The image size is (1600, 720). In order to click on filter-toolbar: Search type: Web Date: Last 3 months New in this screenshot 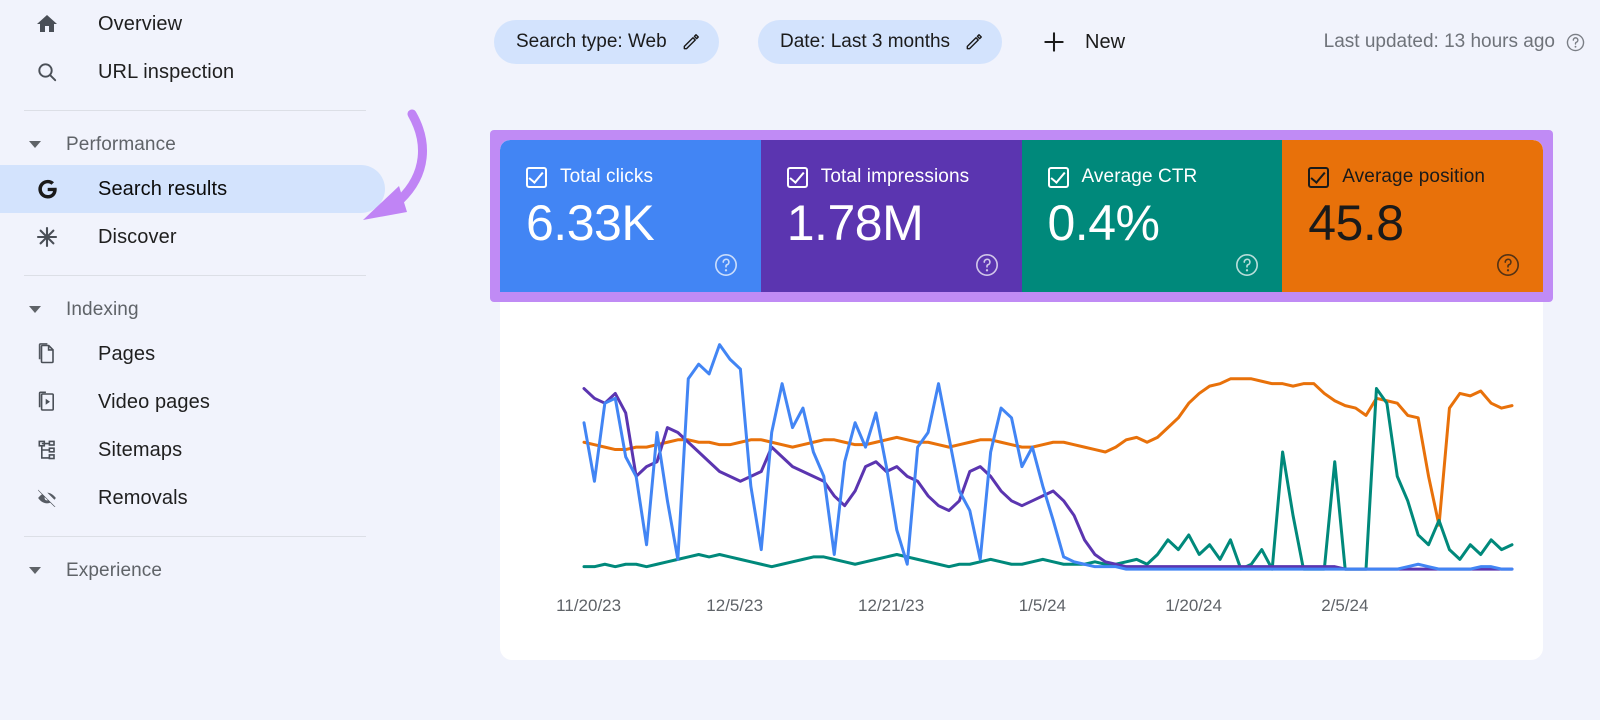, I will do `click(1045, 42)`.